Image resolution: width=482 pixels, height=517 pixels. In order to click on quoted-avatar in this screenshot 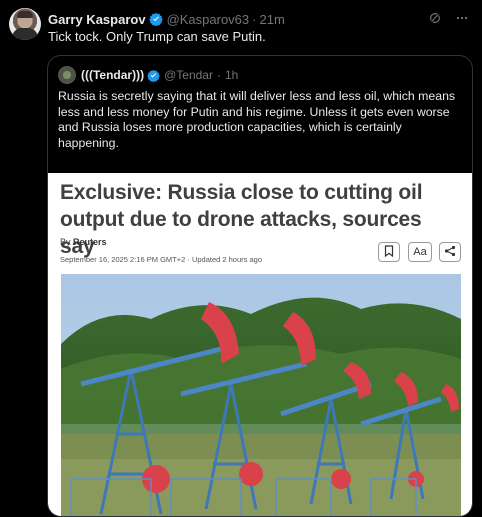, I will do `click(67, 75)`.